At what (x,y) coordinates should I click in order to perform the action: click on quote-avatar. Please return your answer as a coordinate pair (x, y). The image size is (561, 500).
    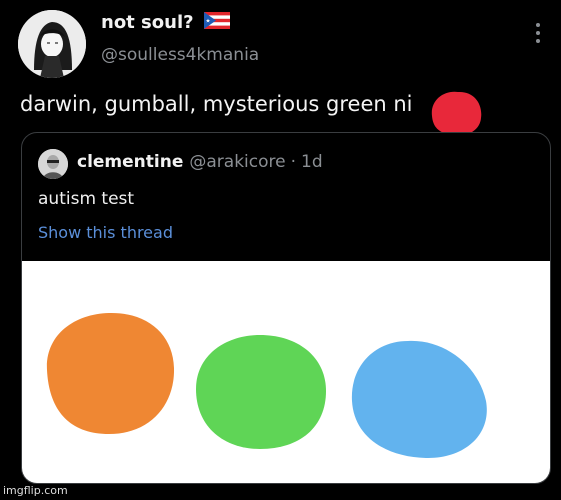
    Looking at the image, I should click on (53, 164).